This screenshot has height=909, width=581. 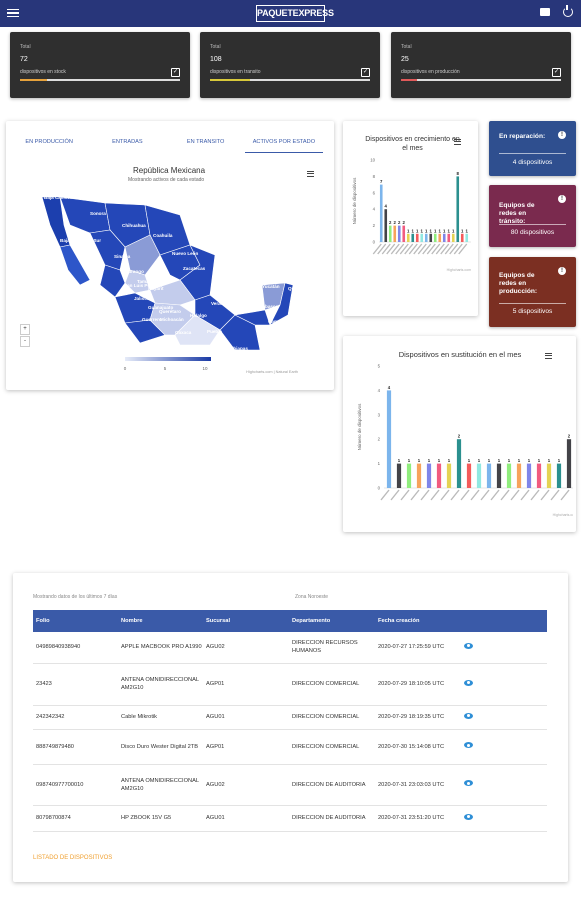 I want to click on map-state-label: Baja California Sur, so click(x=80, y=240).